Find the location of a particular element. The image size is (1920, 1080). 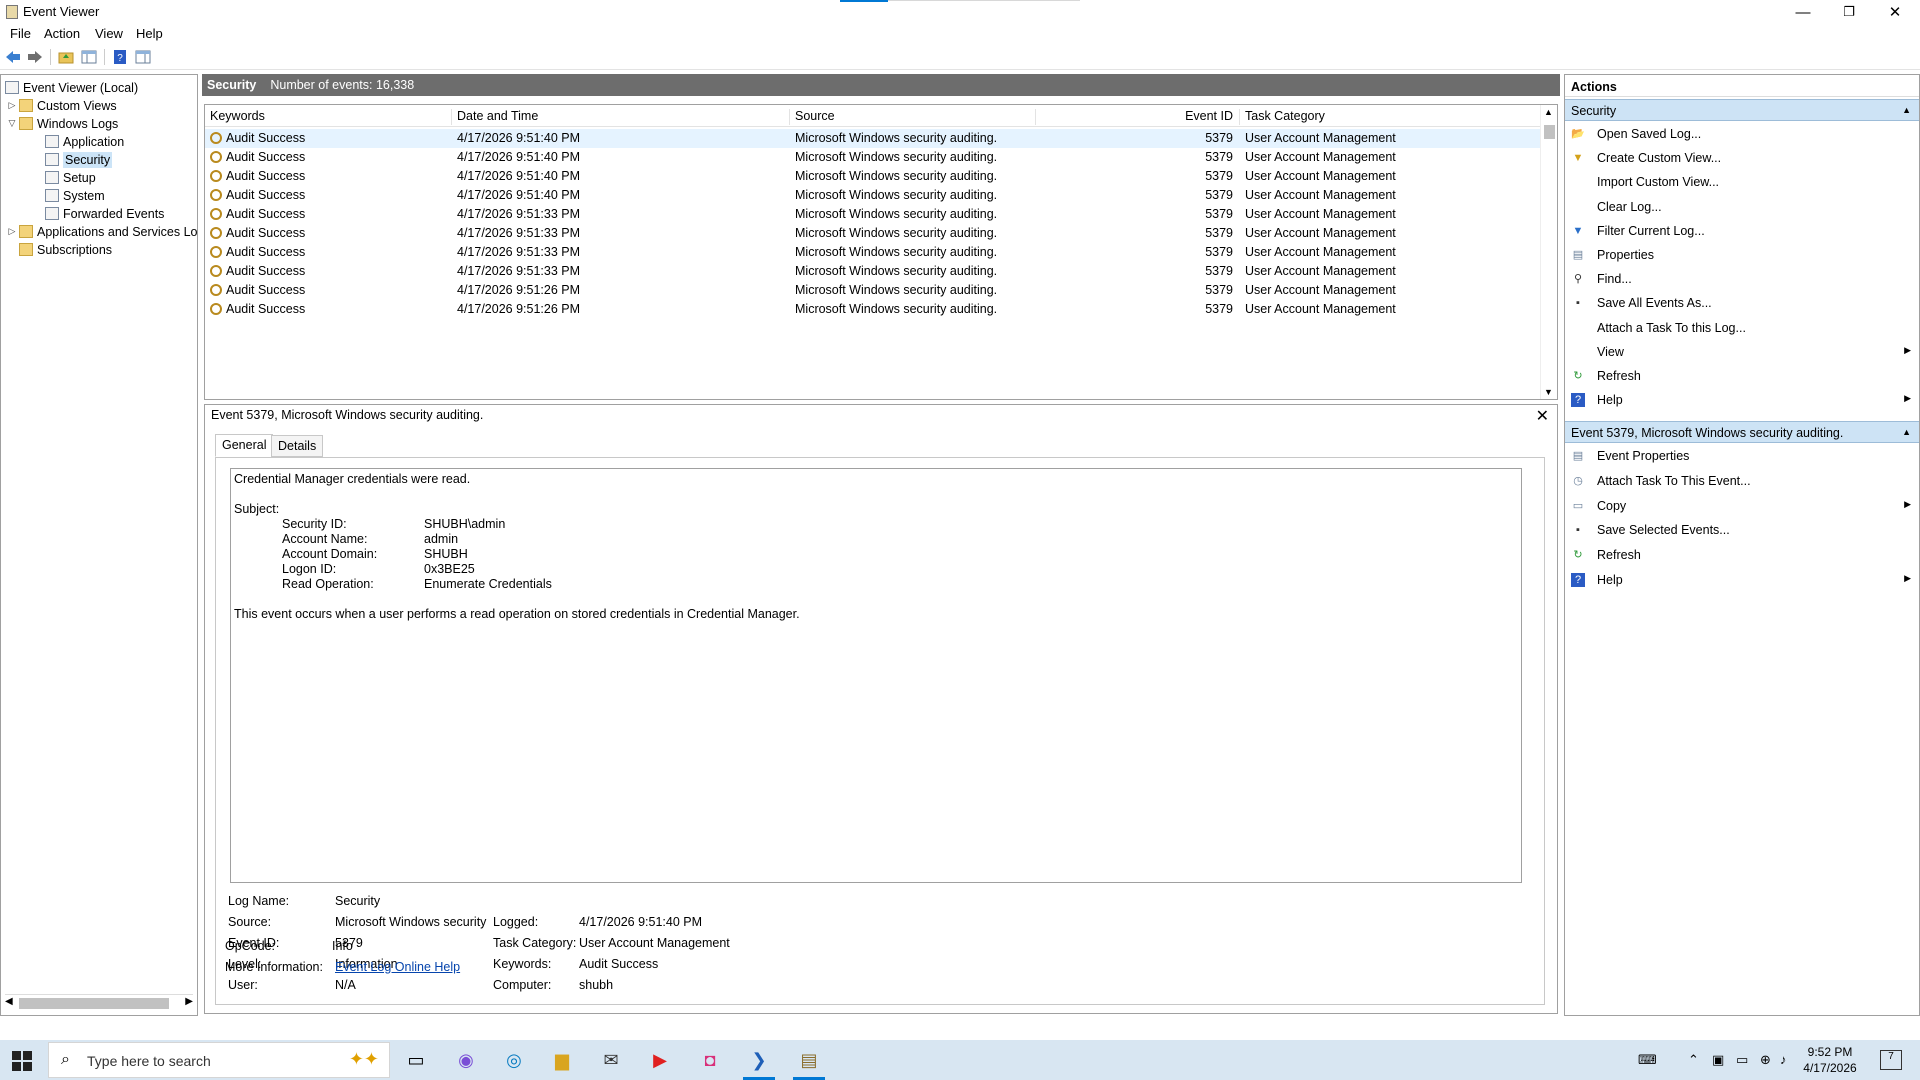

instagram-icon: ◘ is located at coordinates (710, 1060).